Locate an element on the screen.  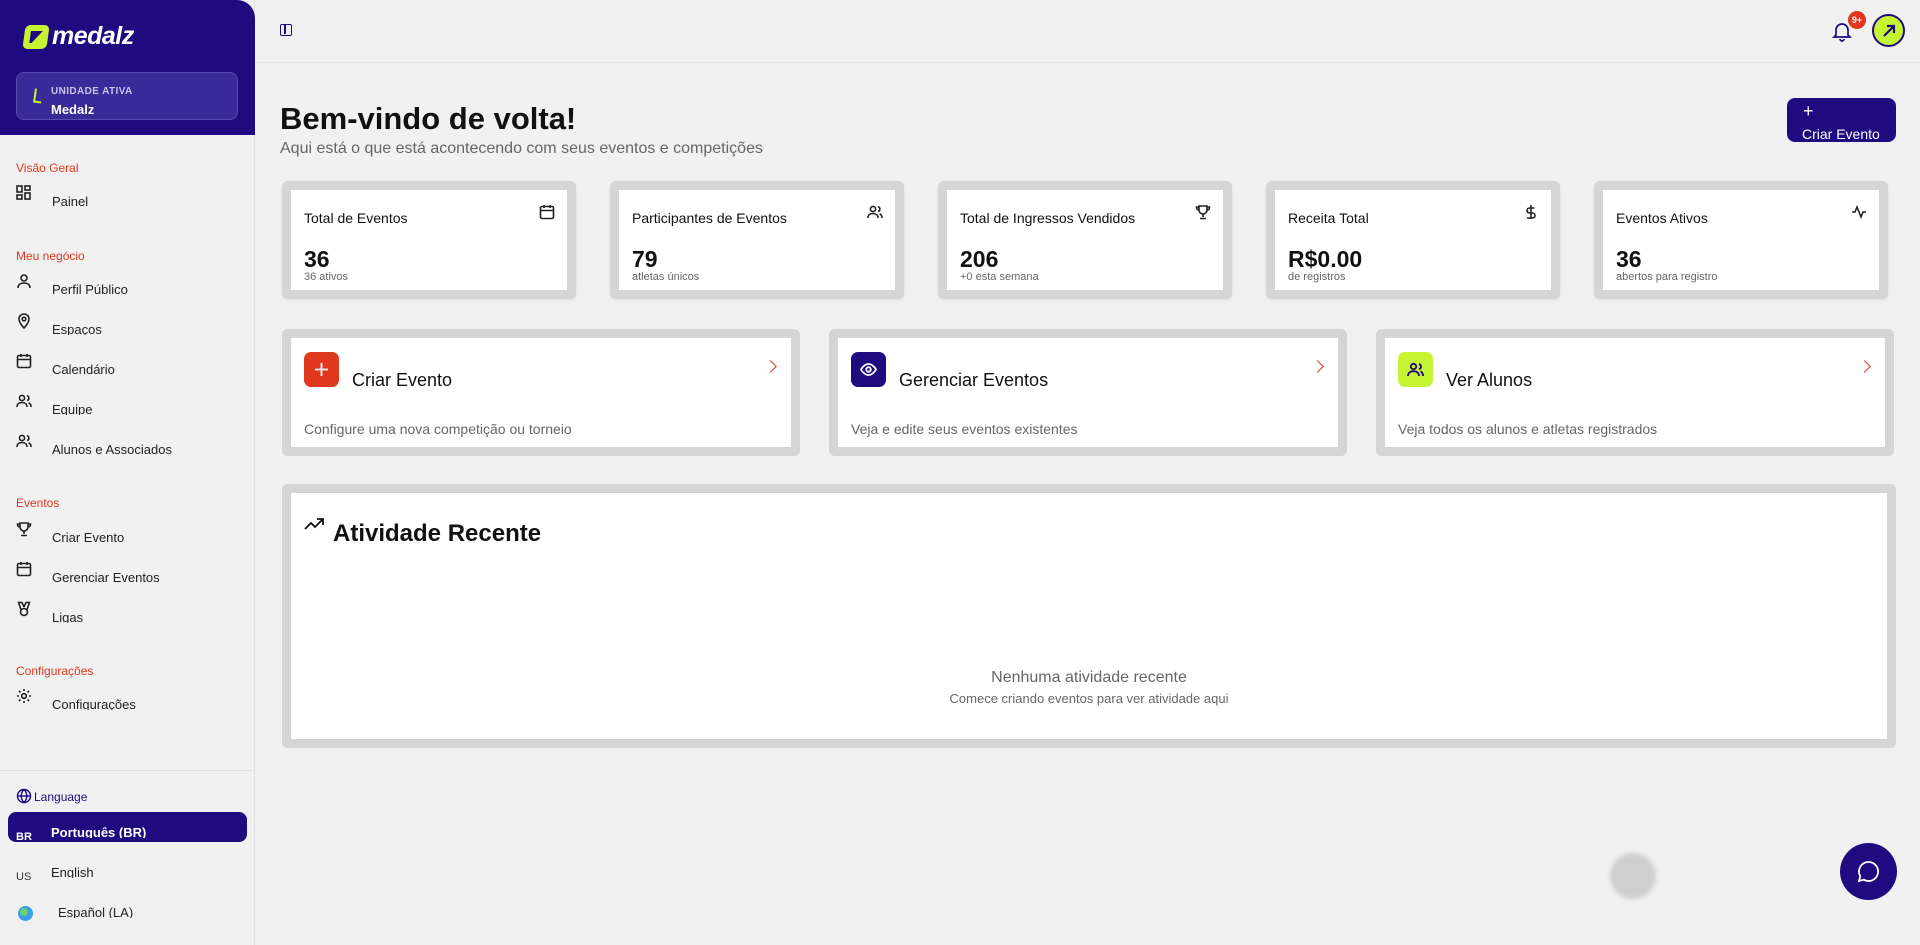
floating-placeholder is located at coordinates (1633, 876).